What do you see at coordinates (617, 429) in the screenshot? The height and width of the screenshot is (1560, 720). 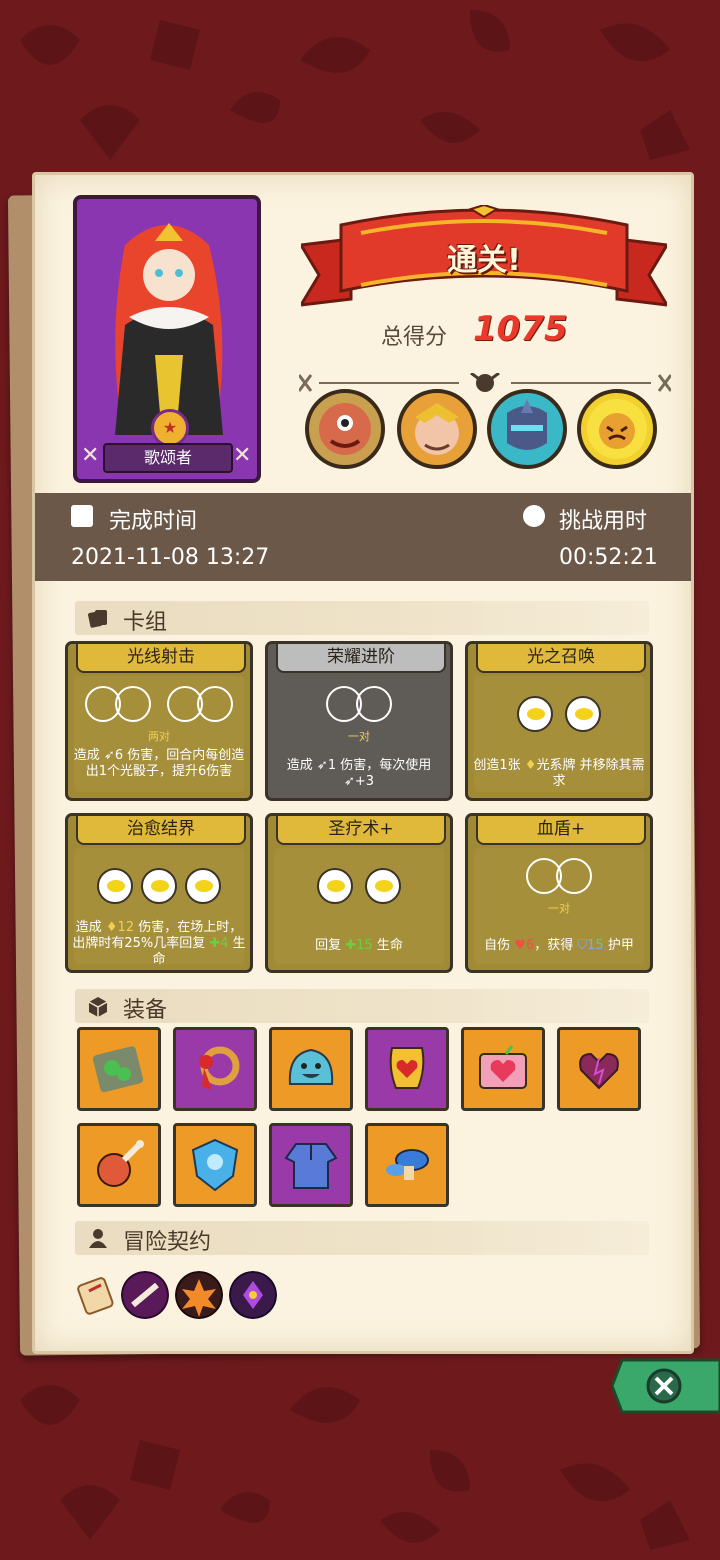 I see `boss-sunflower-icon` at bounding box center [617, 429].